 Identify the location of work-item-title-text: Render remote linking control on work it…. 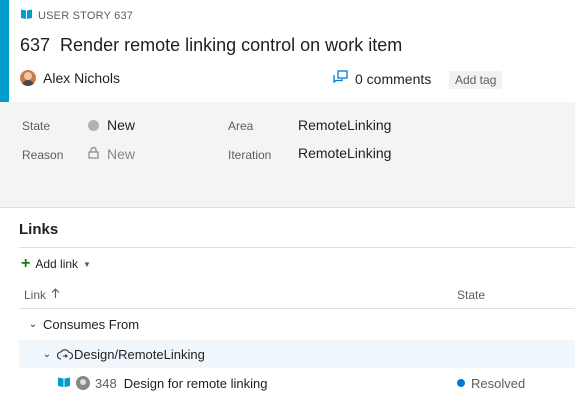
(231, 45).